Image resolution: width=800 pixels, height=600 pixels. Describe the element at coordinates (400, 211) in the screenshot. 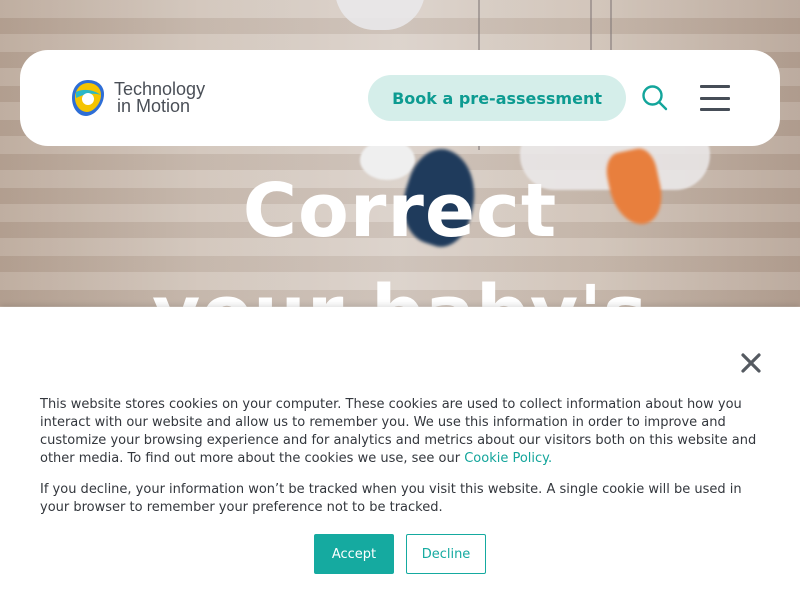

I see `hero-headline-line1: Correct` at that location.